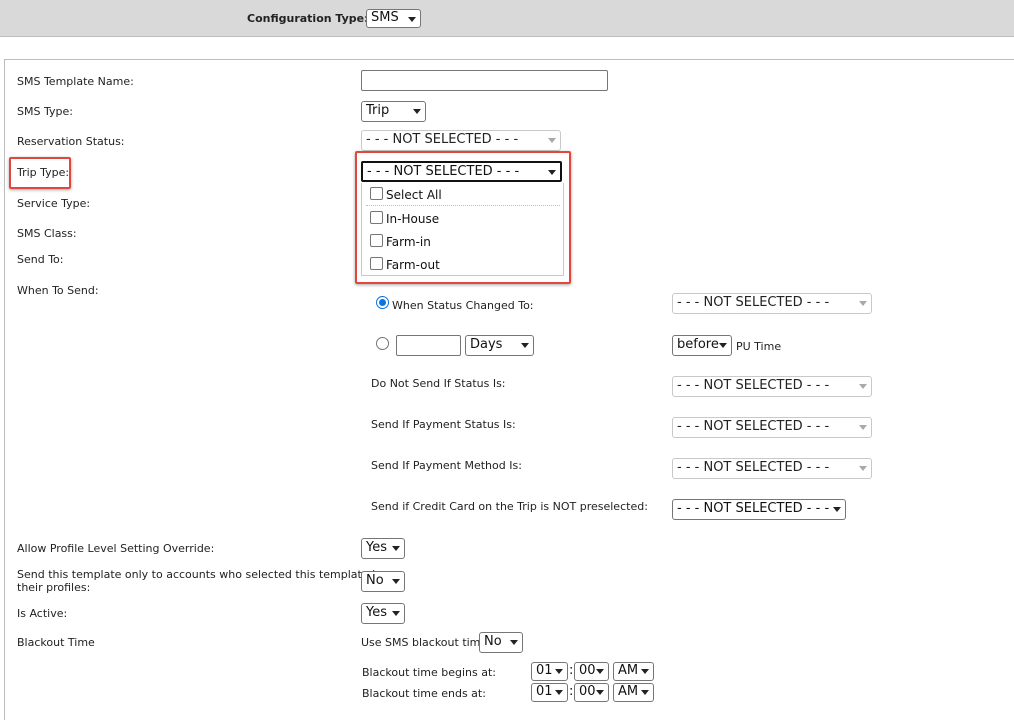 Image resolution: width=1014 pixels, height=720 pixels. I want to click on before-after-select: before, so click(702, 345).